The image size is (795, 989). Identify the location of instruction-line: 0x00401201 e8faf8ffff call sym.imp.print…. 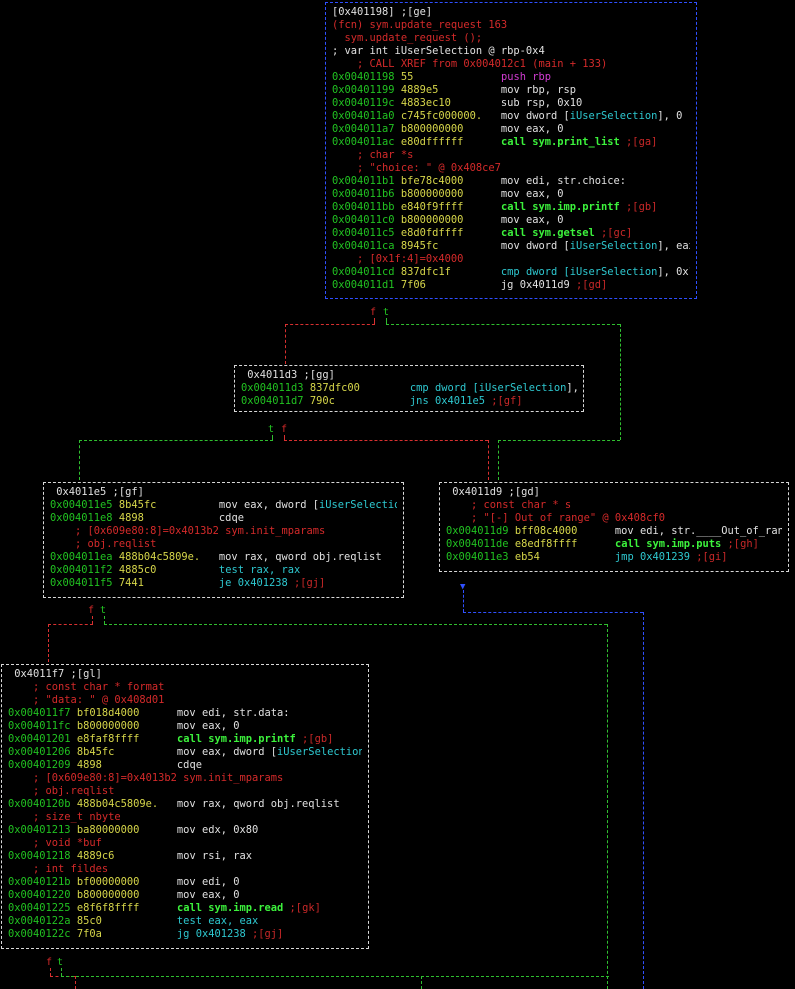
(185, 739).